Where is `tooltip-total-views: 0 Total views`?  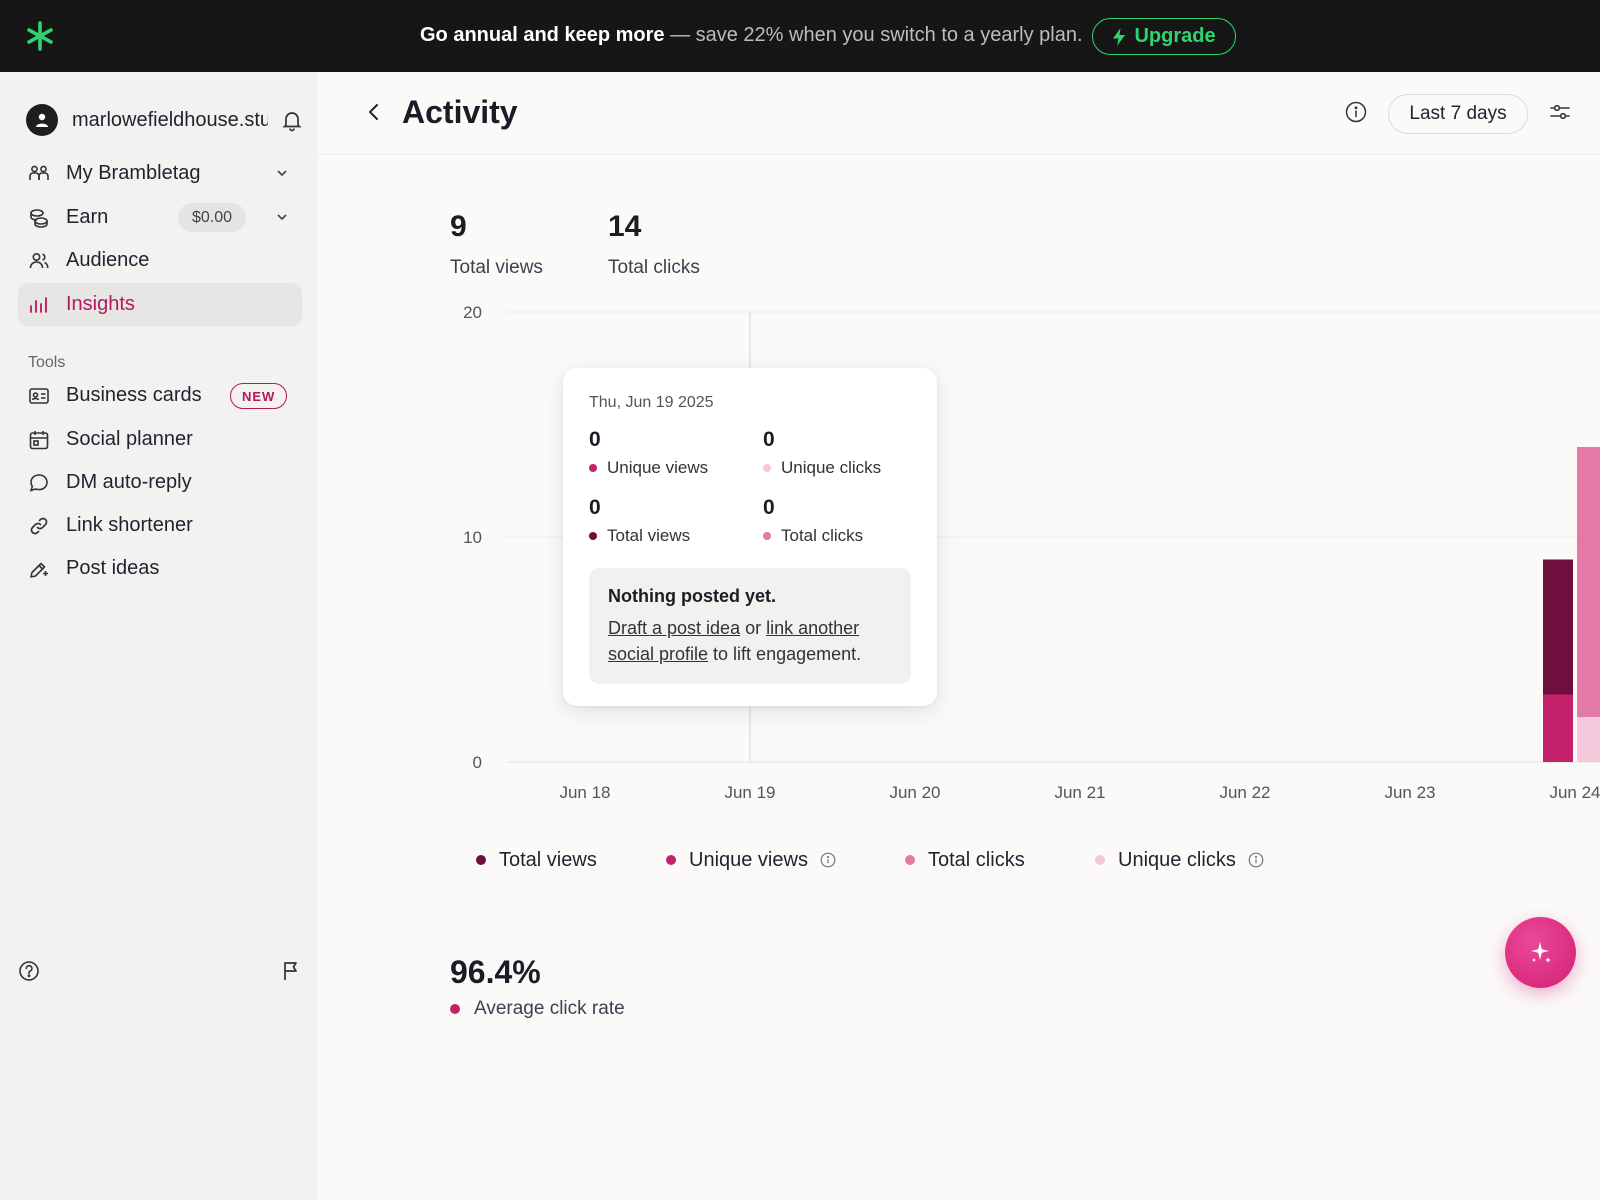
tooltip-total-views: 0 Total views is located at coordinates (674, 521).